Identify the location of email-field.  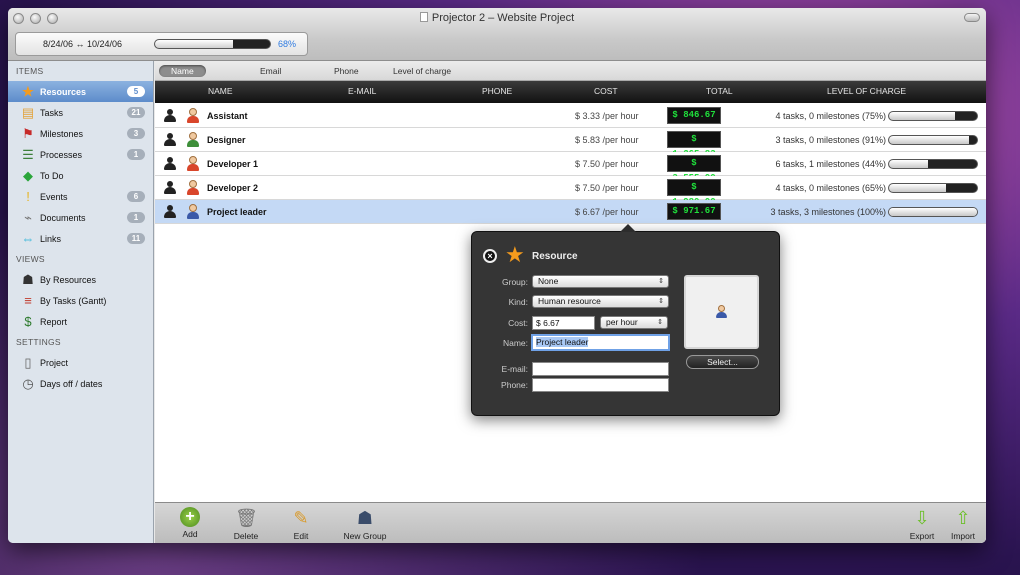
(600, 369).